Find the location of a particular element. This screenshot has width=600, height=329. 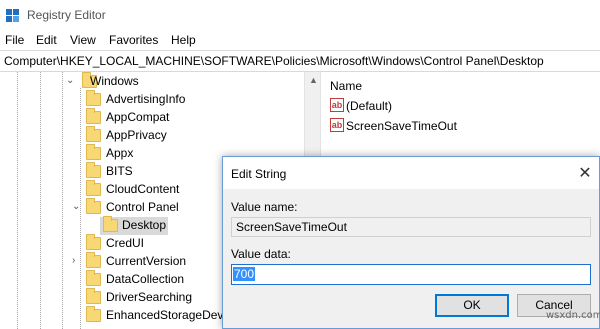

tree-node-label: CurrentVersion is located at coordinates (146, 261).